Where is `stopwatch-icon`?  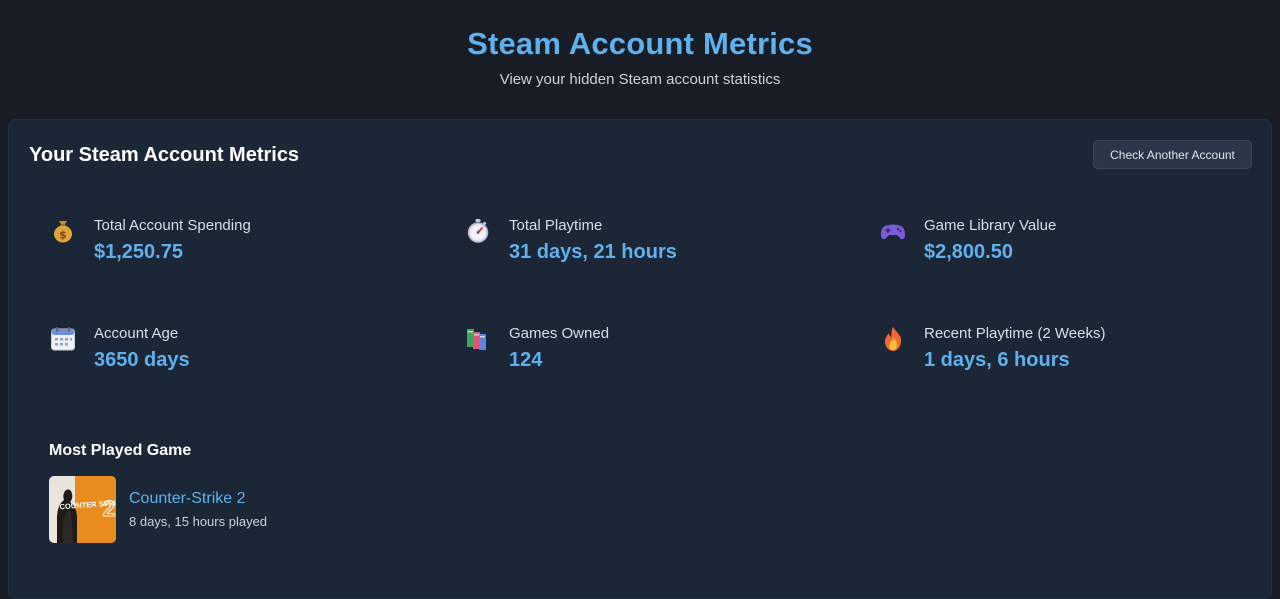
stopwatch-icon is located at coordinates (478, 231).